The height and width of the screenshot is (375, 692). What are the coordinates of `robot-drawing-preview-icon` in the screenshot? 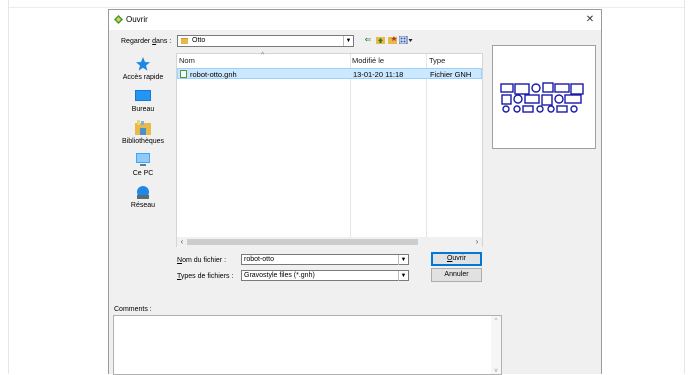 It's located at (542, 97).